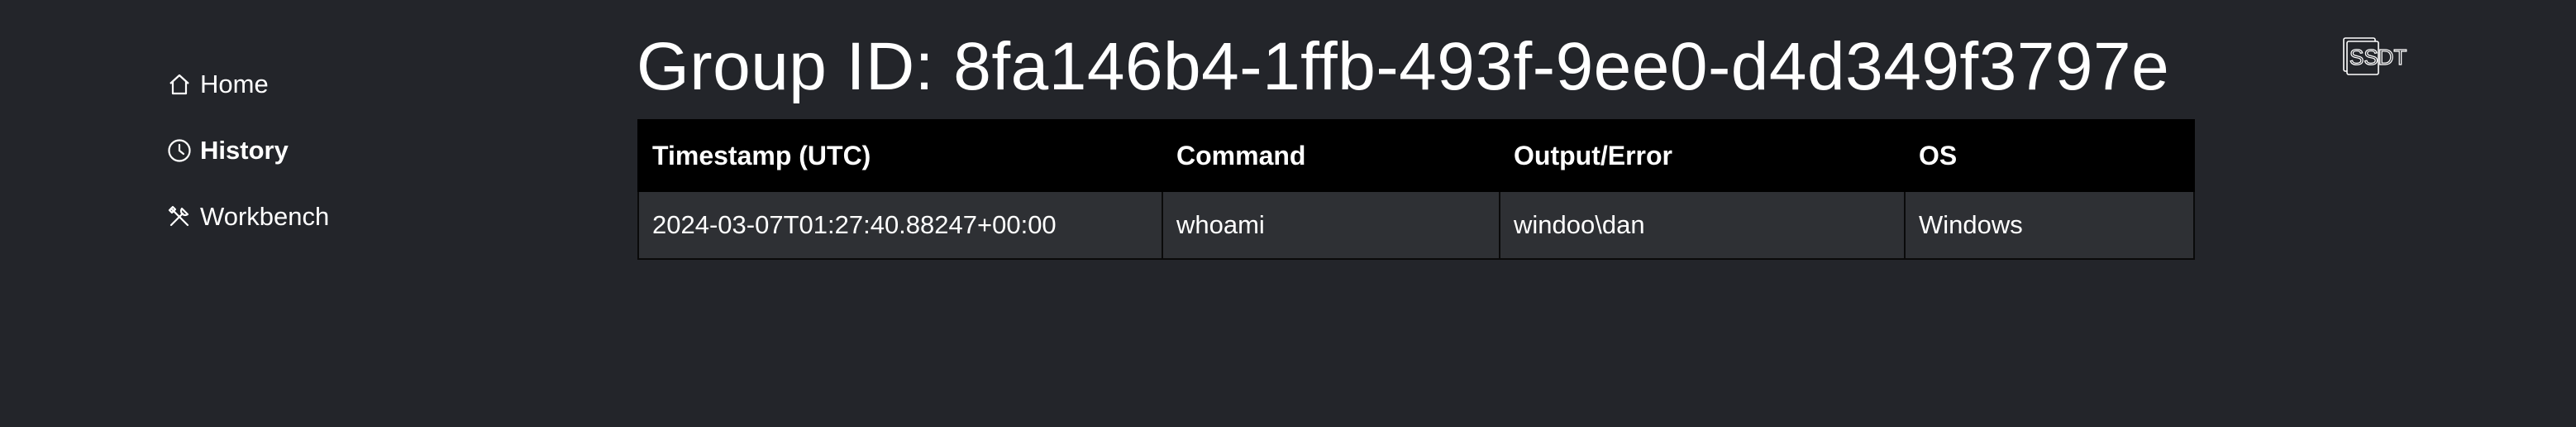 This screenshot has height=427, width=2576. I want to click on cell-output: windoo\dan, so click(1702, 225).